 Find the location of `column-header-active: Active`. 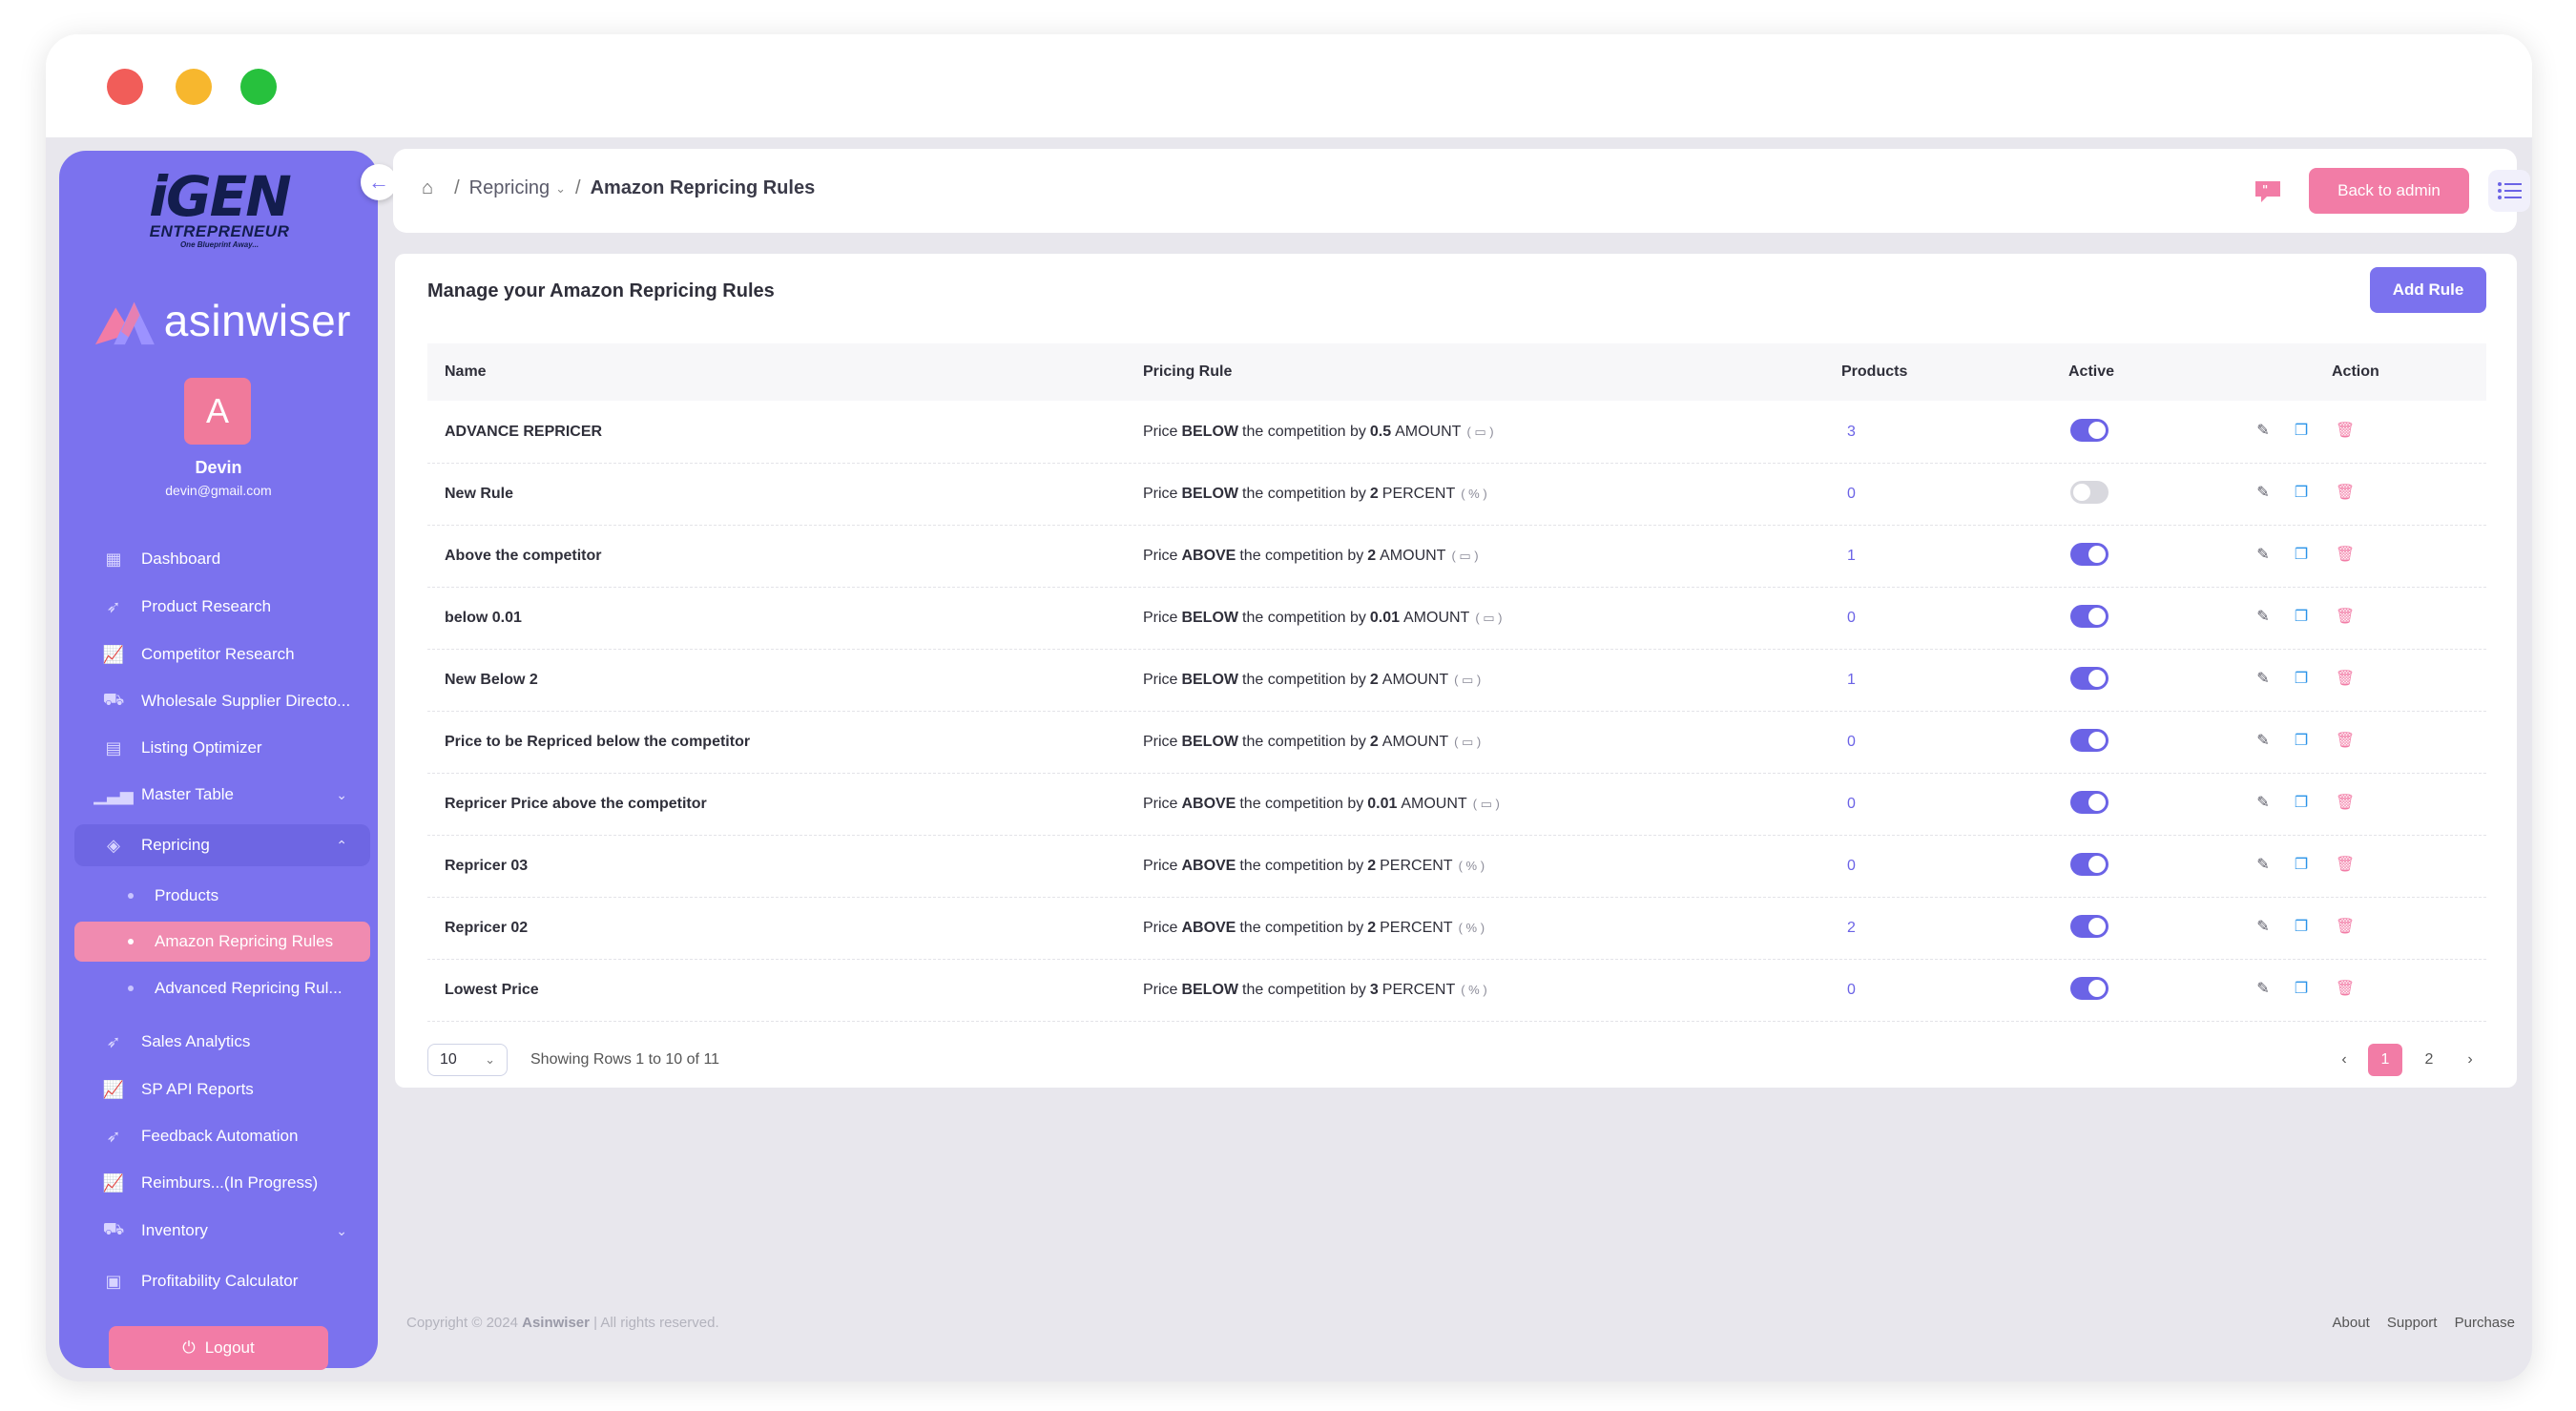

column-header-active: Active is located at coordinates (2091, 372).